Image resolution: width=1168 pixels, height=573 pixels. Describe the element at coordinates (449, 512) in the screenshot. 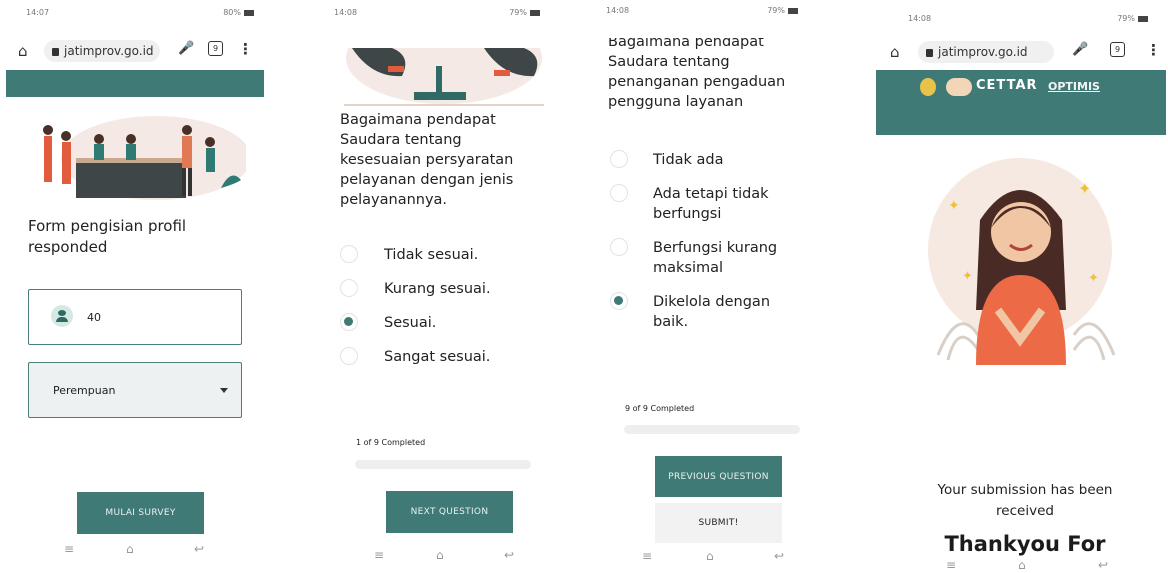

I see `next-question-button: NEXT QUESTION` at that location.